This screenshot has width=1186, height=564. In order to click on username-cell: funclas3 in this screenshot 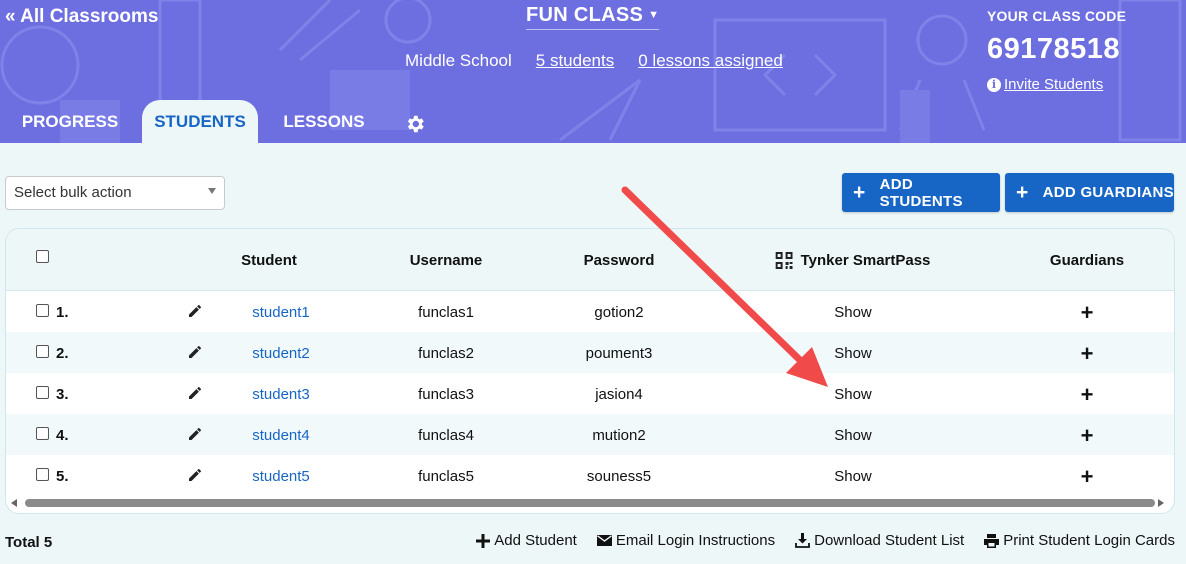, I will do `click(446, 394)`.